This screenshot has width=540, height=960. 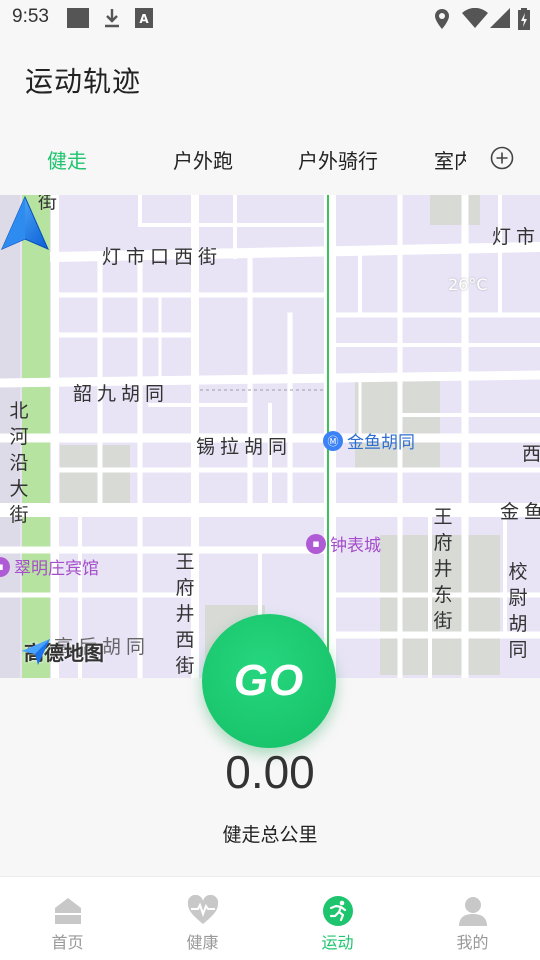 I want to click on go-button-label: GO, so click(x=269, y=680).